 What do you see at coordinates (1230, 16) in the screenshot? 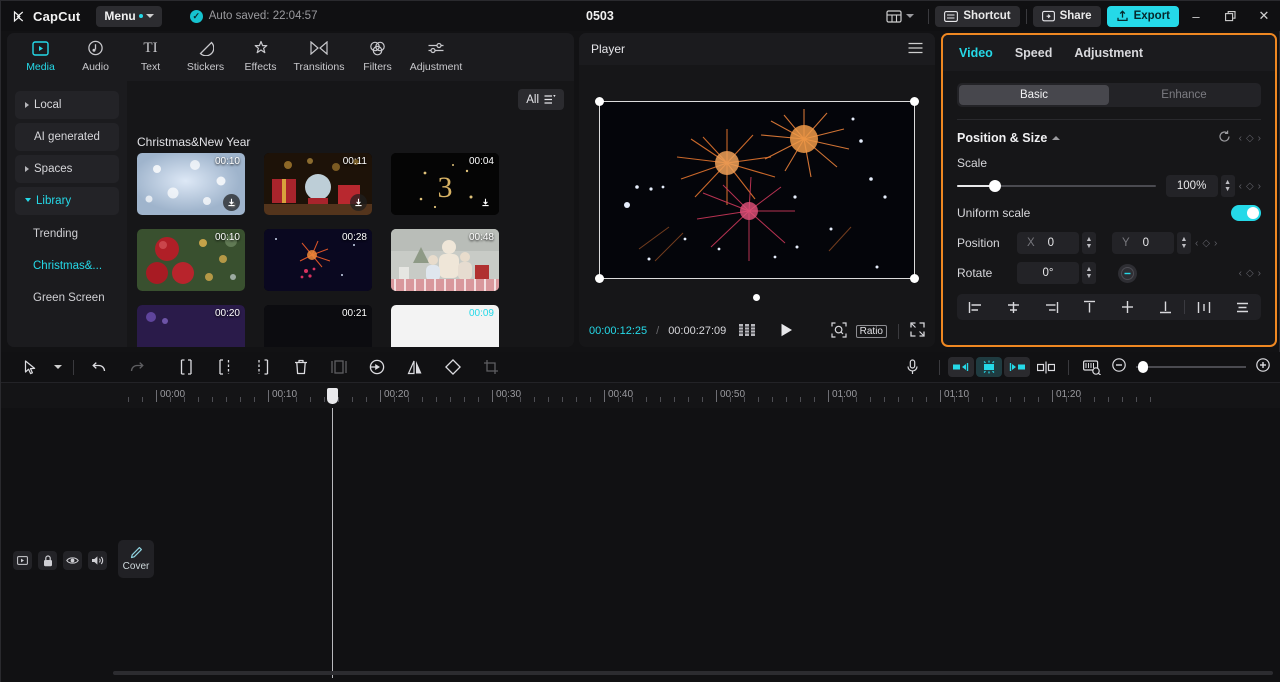
I see `maximize-button` at bounding box center [1230, 16].